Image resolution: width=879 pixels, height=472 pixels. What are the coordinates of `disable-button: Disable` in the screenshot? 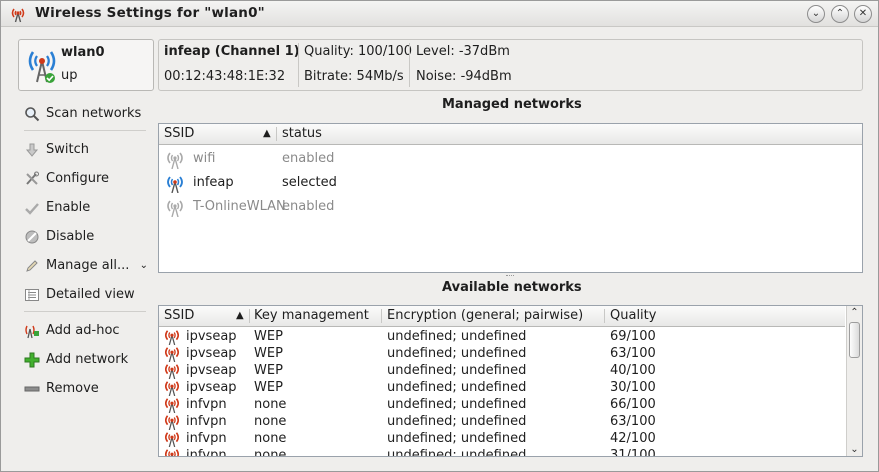 It's located at (85, 236).